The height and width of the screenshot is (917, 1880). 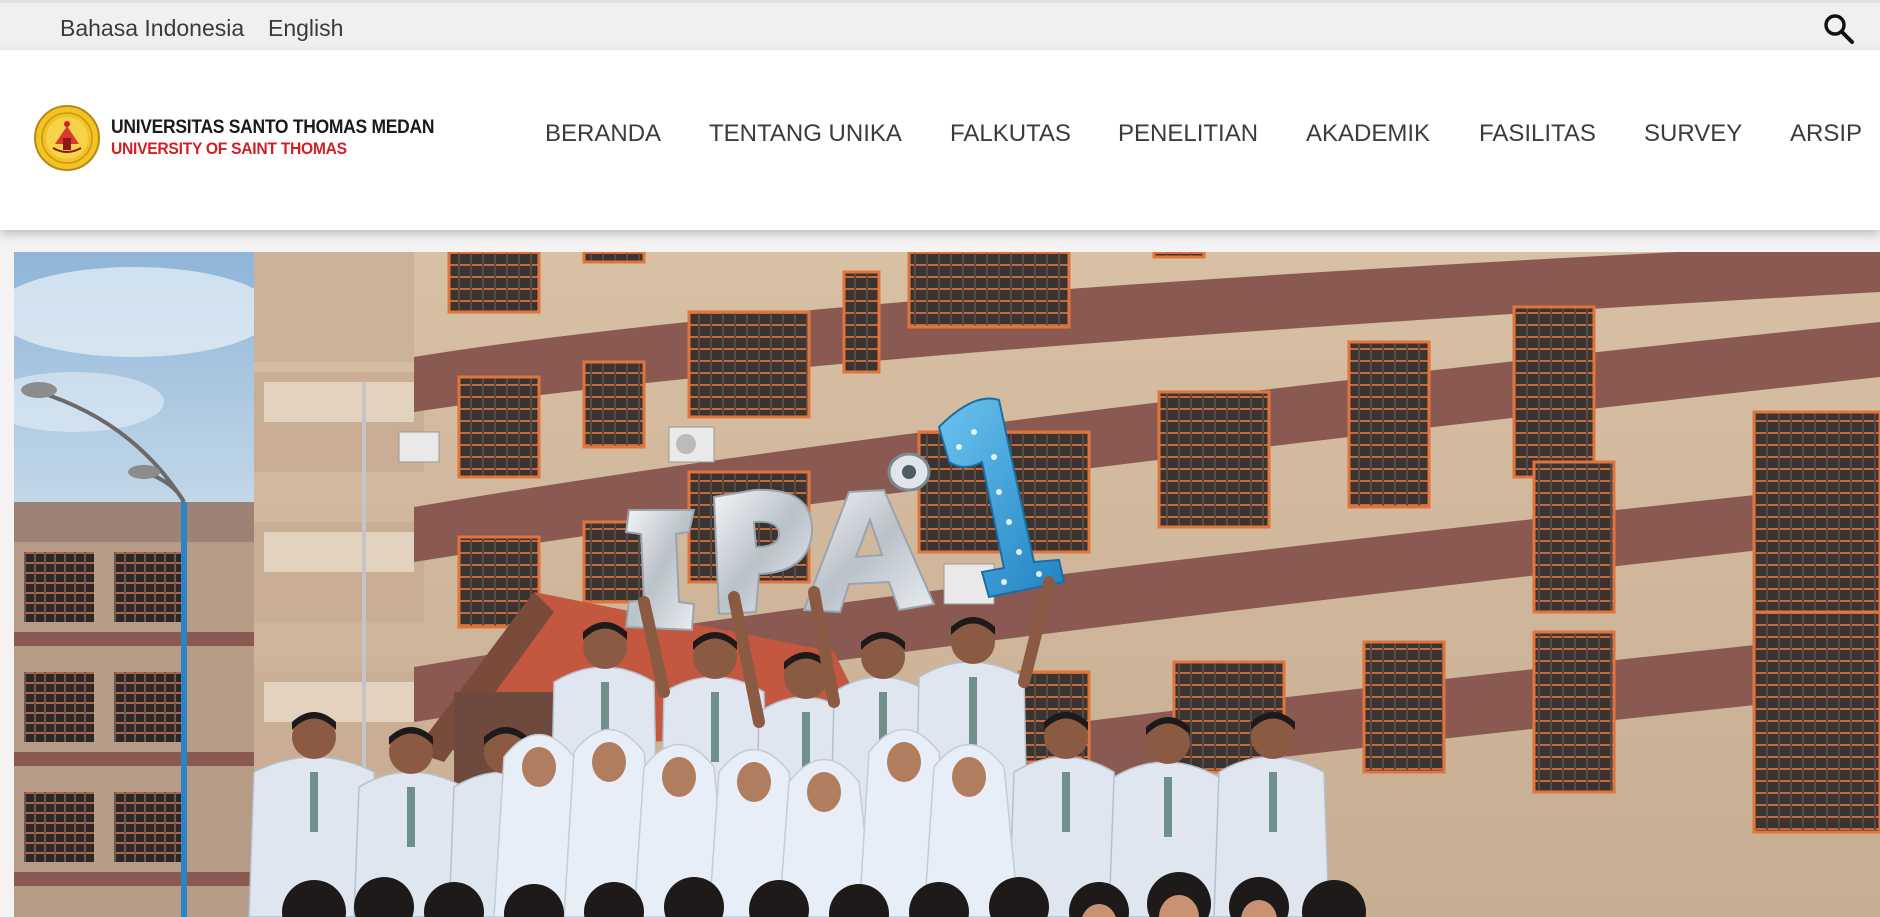 What do you see at coordinates (805, 134) in the screenshot?
I see `nav-item-tentang-unika: TENTANG UNIKA` at bounding box center [805, 134].